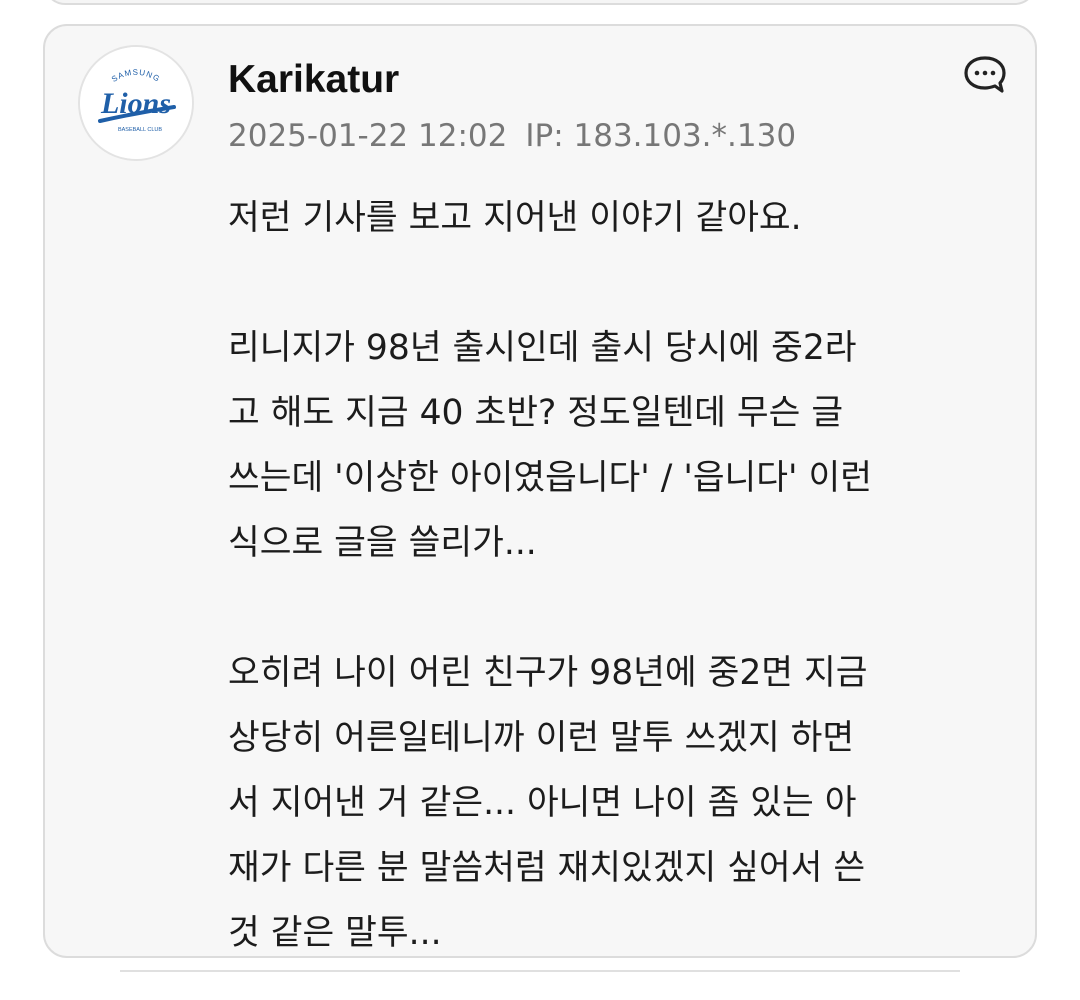 This screenshot has height=1000, width=1080. What do you see at coordinates (313, 80) in the screenshot?
I see `comment-author: Karikatur` at bounding box center [313, 80].